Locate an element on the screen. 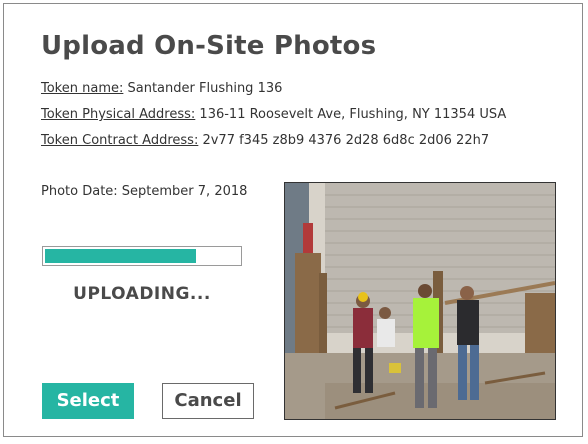  token-name-label: Token name: is located at coordinates (82, 88).